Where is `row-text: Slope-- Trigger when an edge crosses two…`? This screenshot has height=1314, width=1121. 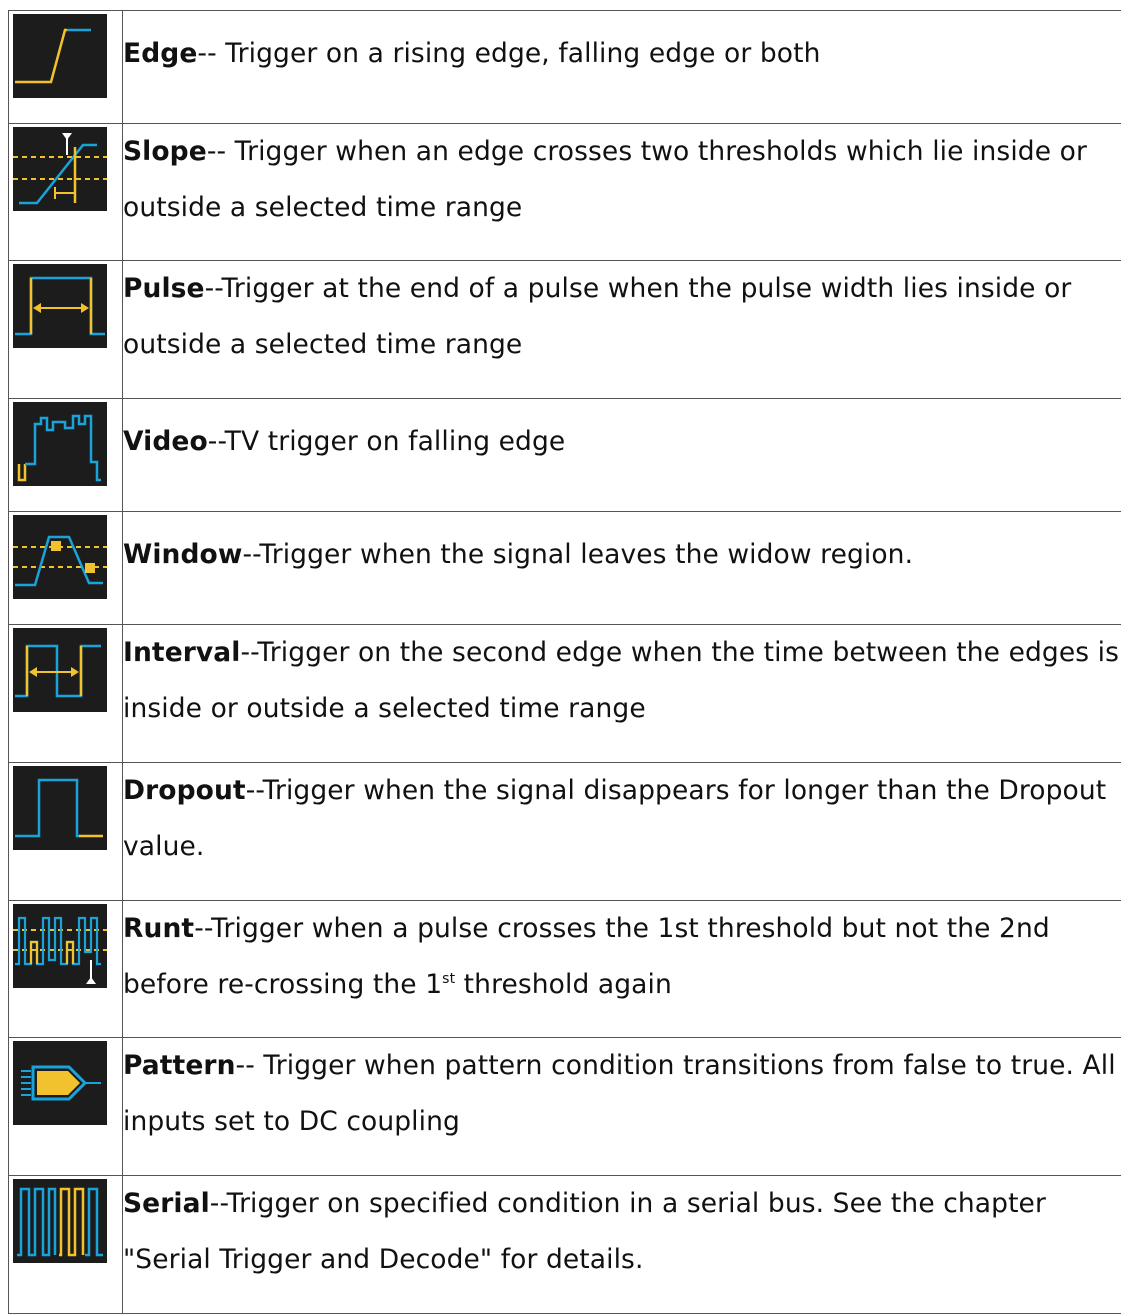 row-text: Slope-- Trigger when an edge crosses two… is located at coordinates (622, 192).